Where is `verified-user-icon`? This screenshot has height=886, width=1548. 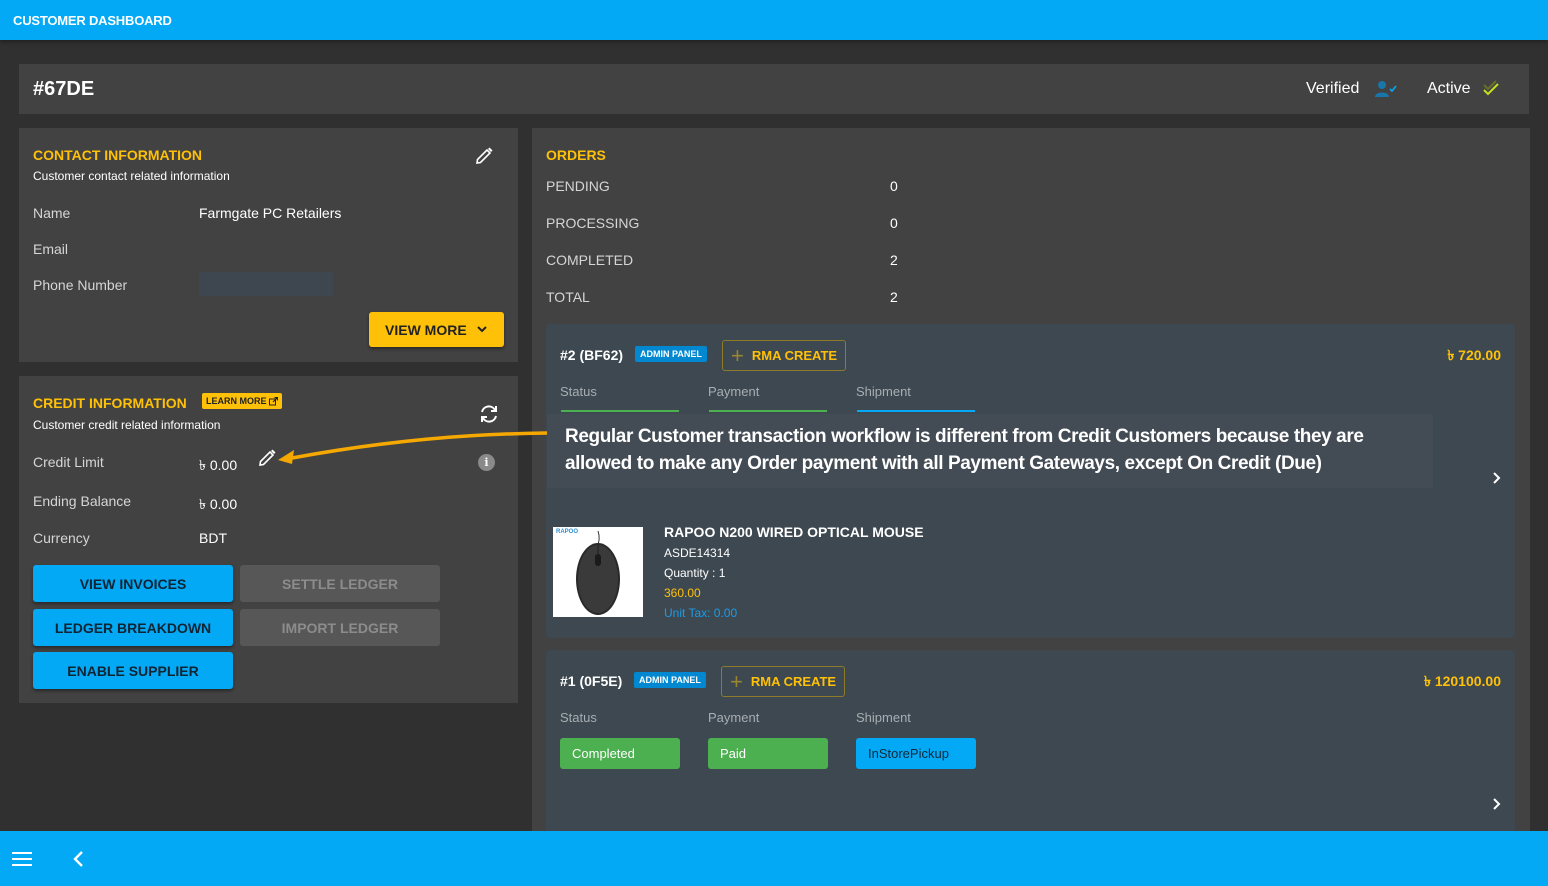 verified-user-icon is located at coordinates (1386, 89).